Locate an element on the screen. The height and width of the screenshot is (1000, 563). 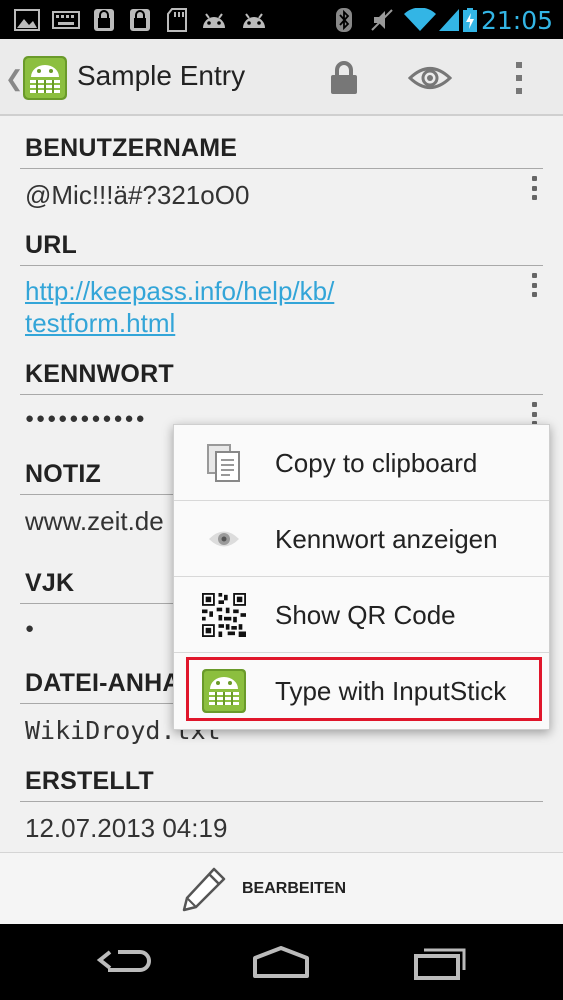
menu-item-show-password: Kennwort anzeigen is located at coordinates (361, 539).